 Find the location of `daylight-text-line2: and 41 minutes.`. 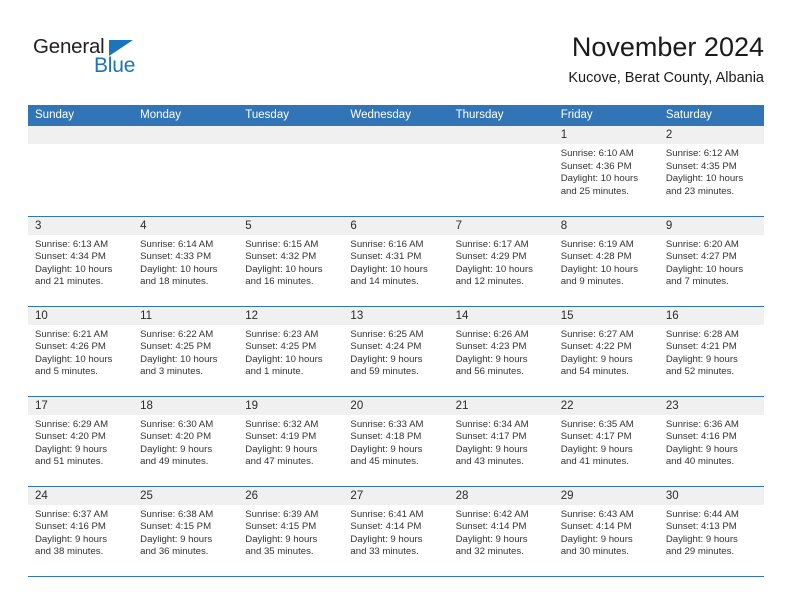

daylight-text-line2: and 41 minutes. is located at coordinates (594, 462).